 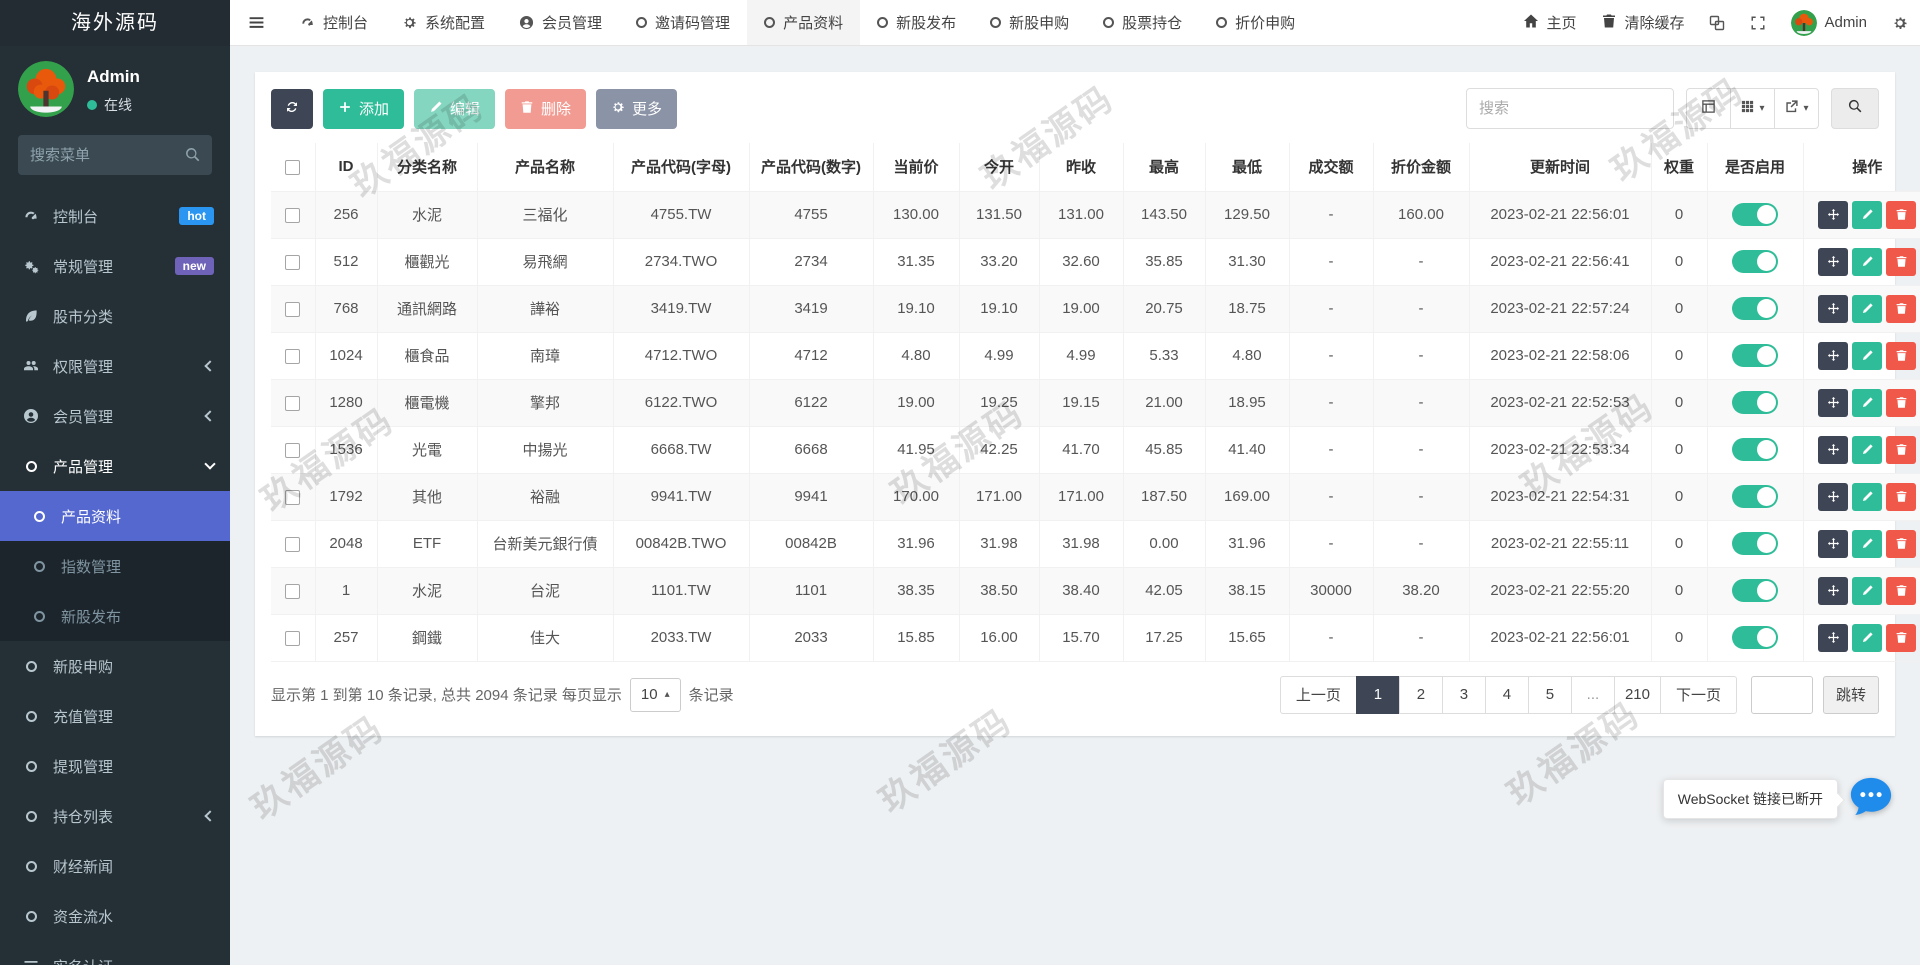 I want to click on page-size-select: 10 ▴, so click(x=655, y=694).